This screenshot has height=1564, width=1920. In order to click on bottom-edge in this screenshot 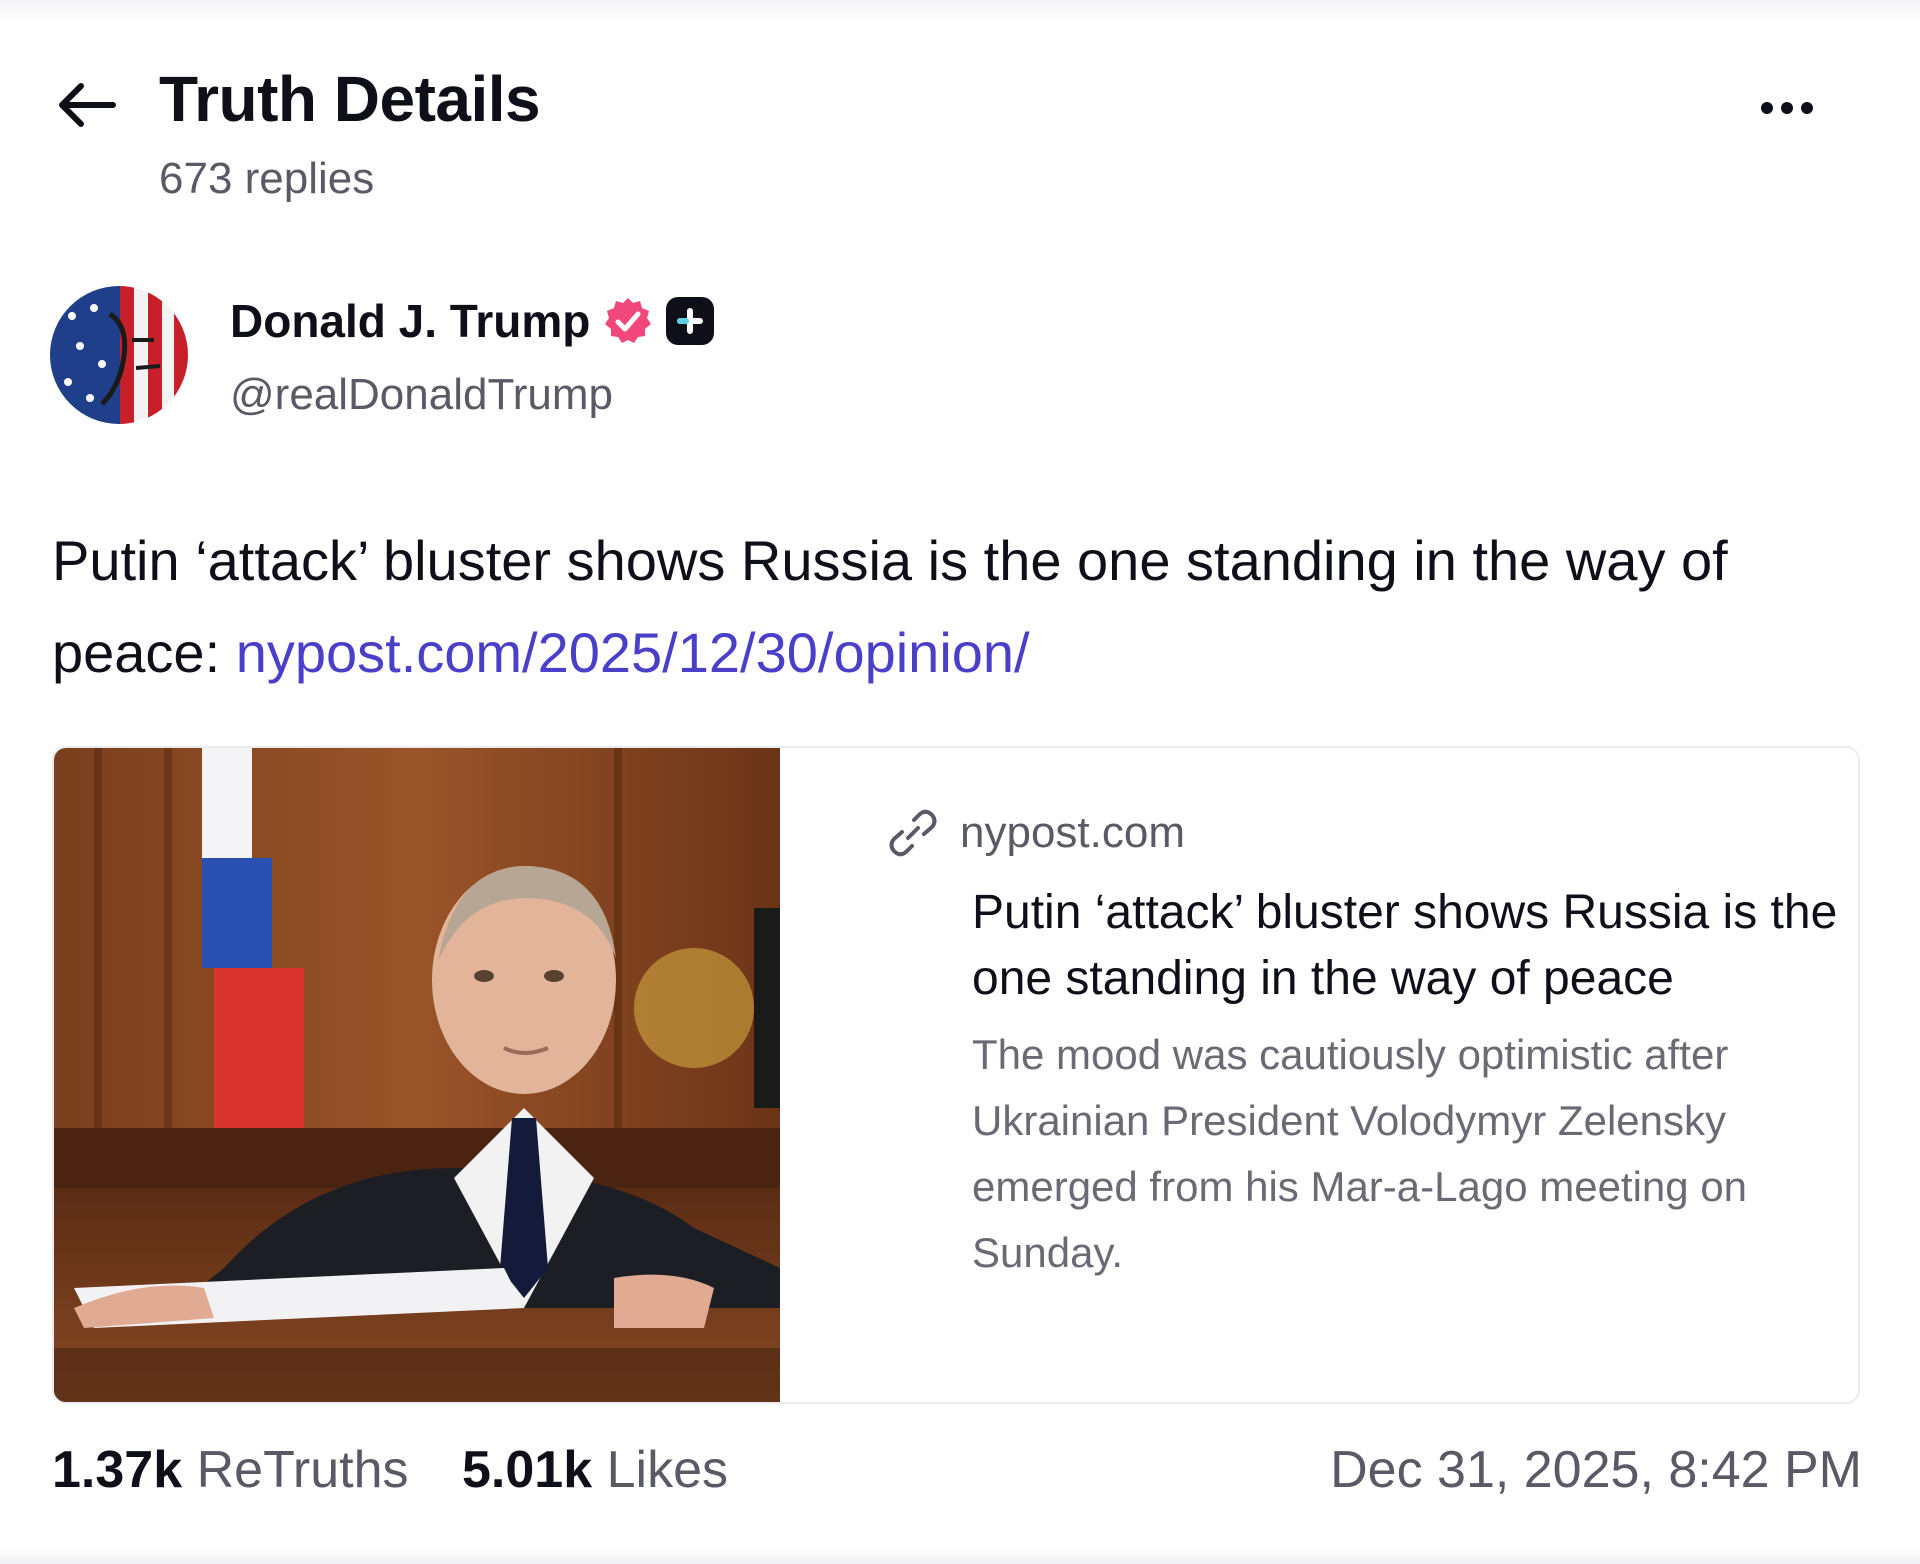, I will do `click(960, 1556)`.